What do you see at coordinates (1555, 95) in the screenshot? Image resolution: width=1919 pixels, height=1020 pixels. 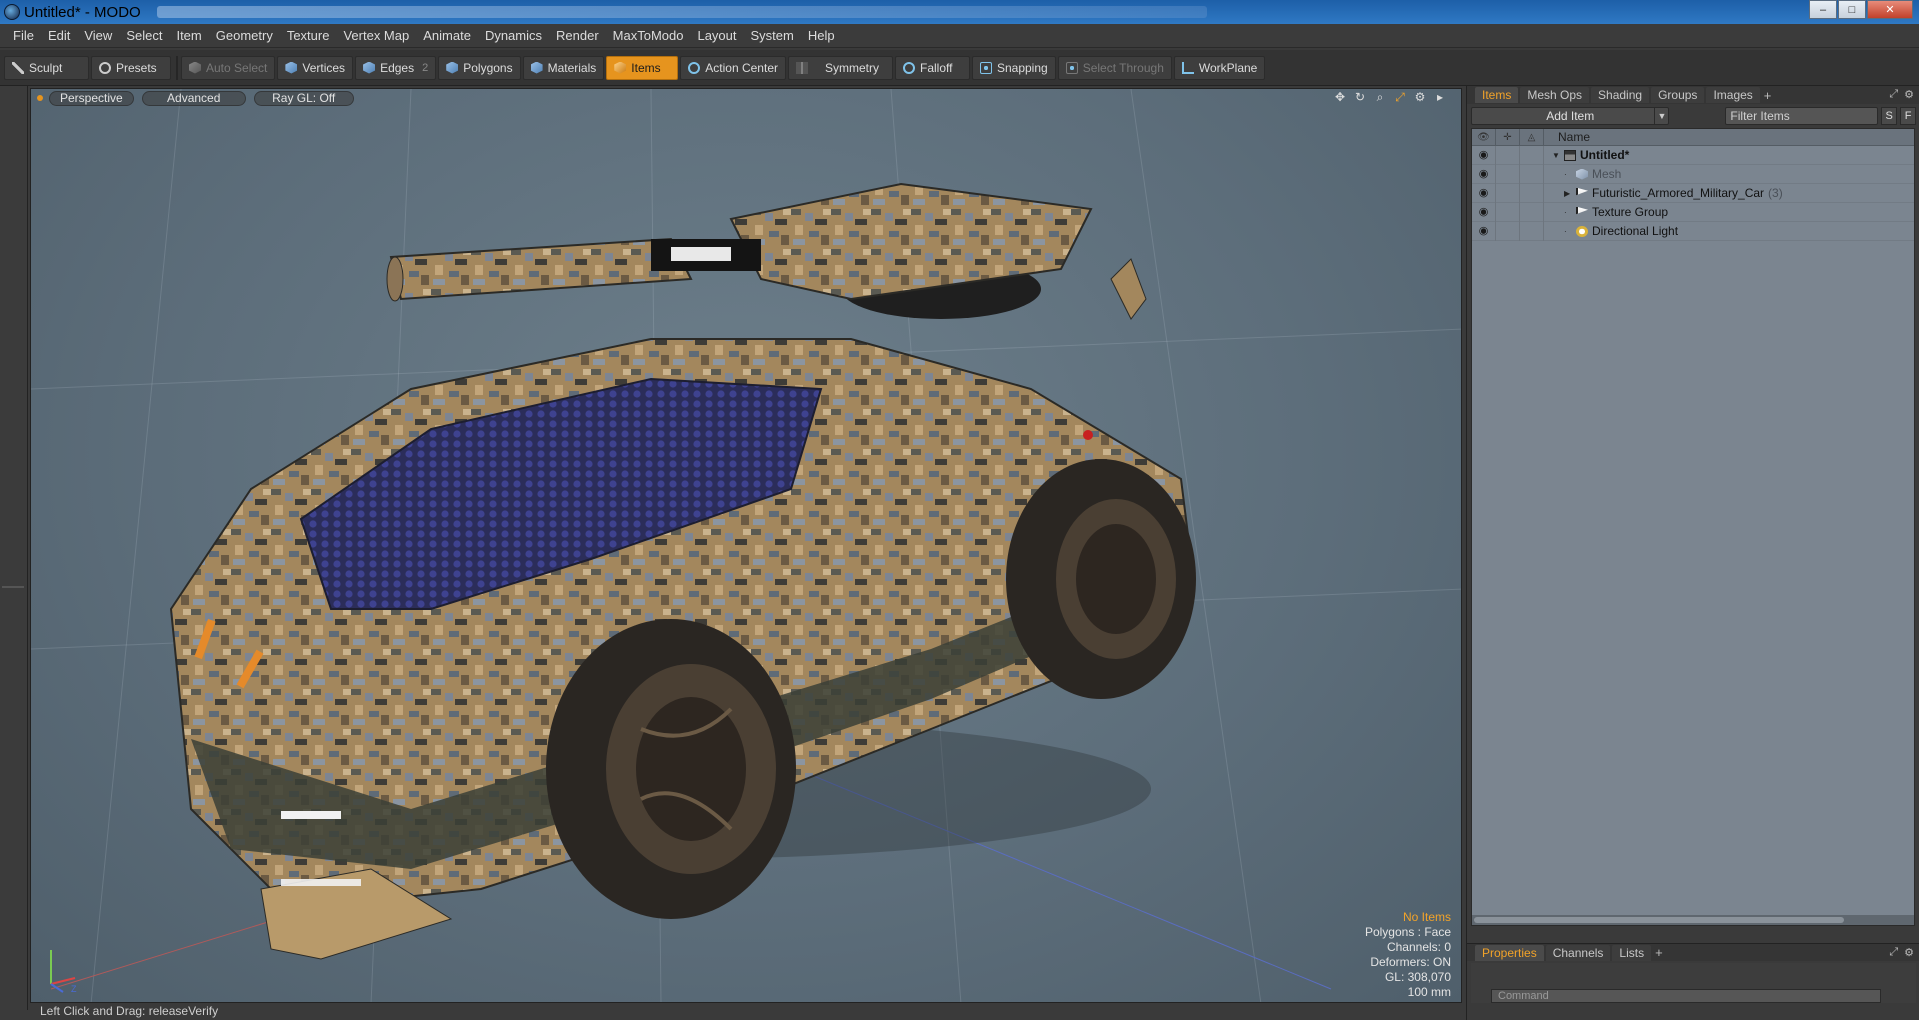 I see `tab-mesh-ops: Mesh Ops` at bounding box center [1555, 95].